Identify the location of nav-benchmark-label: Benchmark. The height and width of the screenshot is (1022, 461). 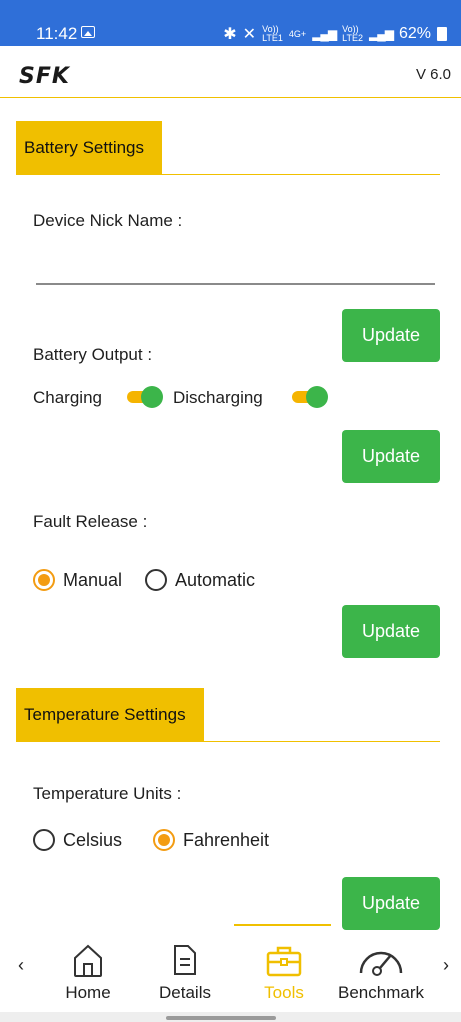
(381, 992).